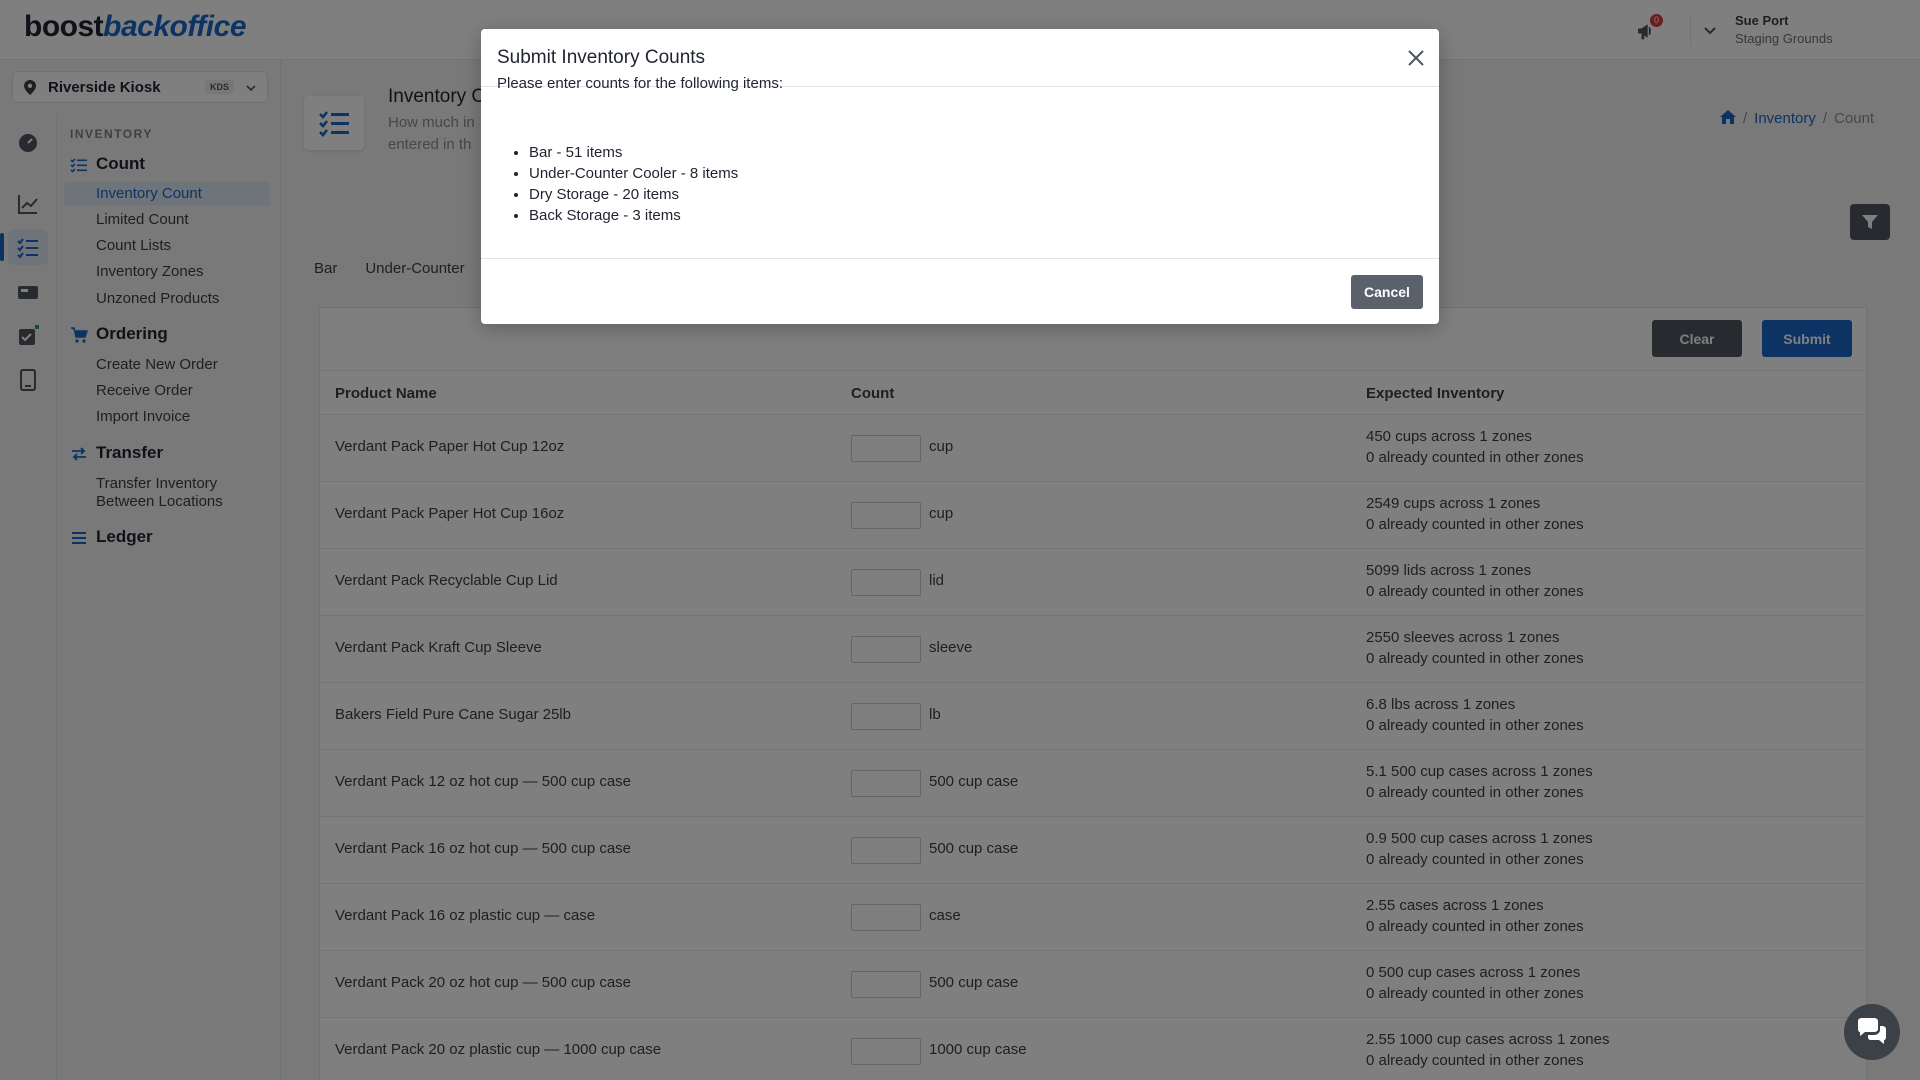 The image size is (1920, 1080). Describe the element at coordinates (1387, 292) in the screenshot. I see `cancel-button: Cancel` at that location.